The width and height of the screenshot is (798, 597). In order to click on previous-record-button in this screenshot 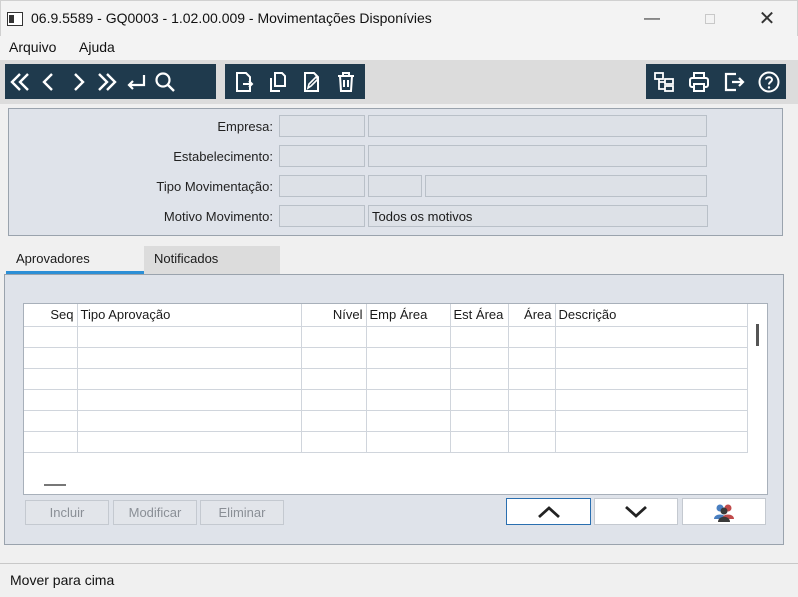, I will do `click(48, 81)`.